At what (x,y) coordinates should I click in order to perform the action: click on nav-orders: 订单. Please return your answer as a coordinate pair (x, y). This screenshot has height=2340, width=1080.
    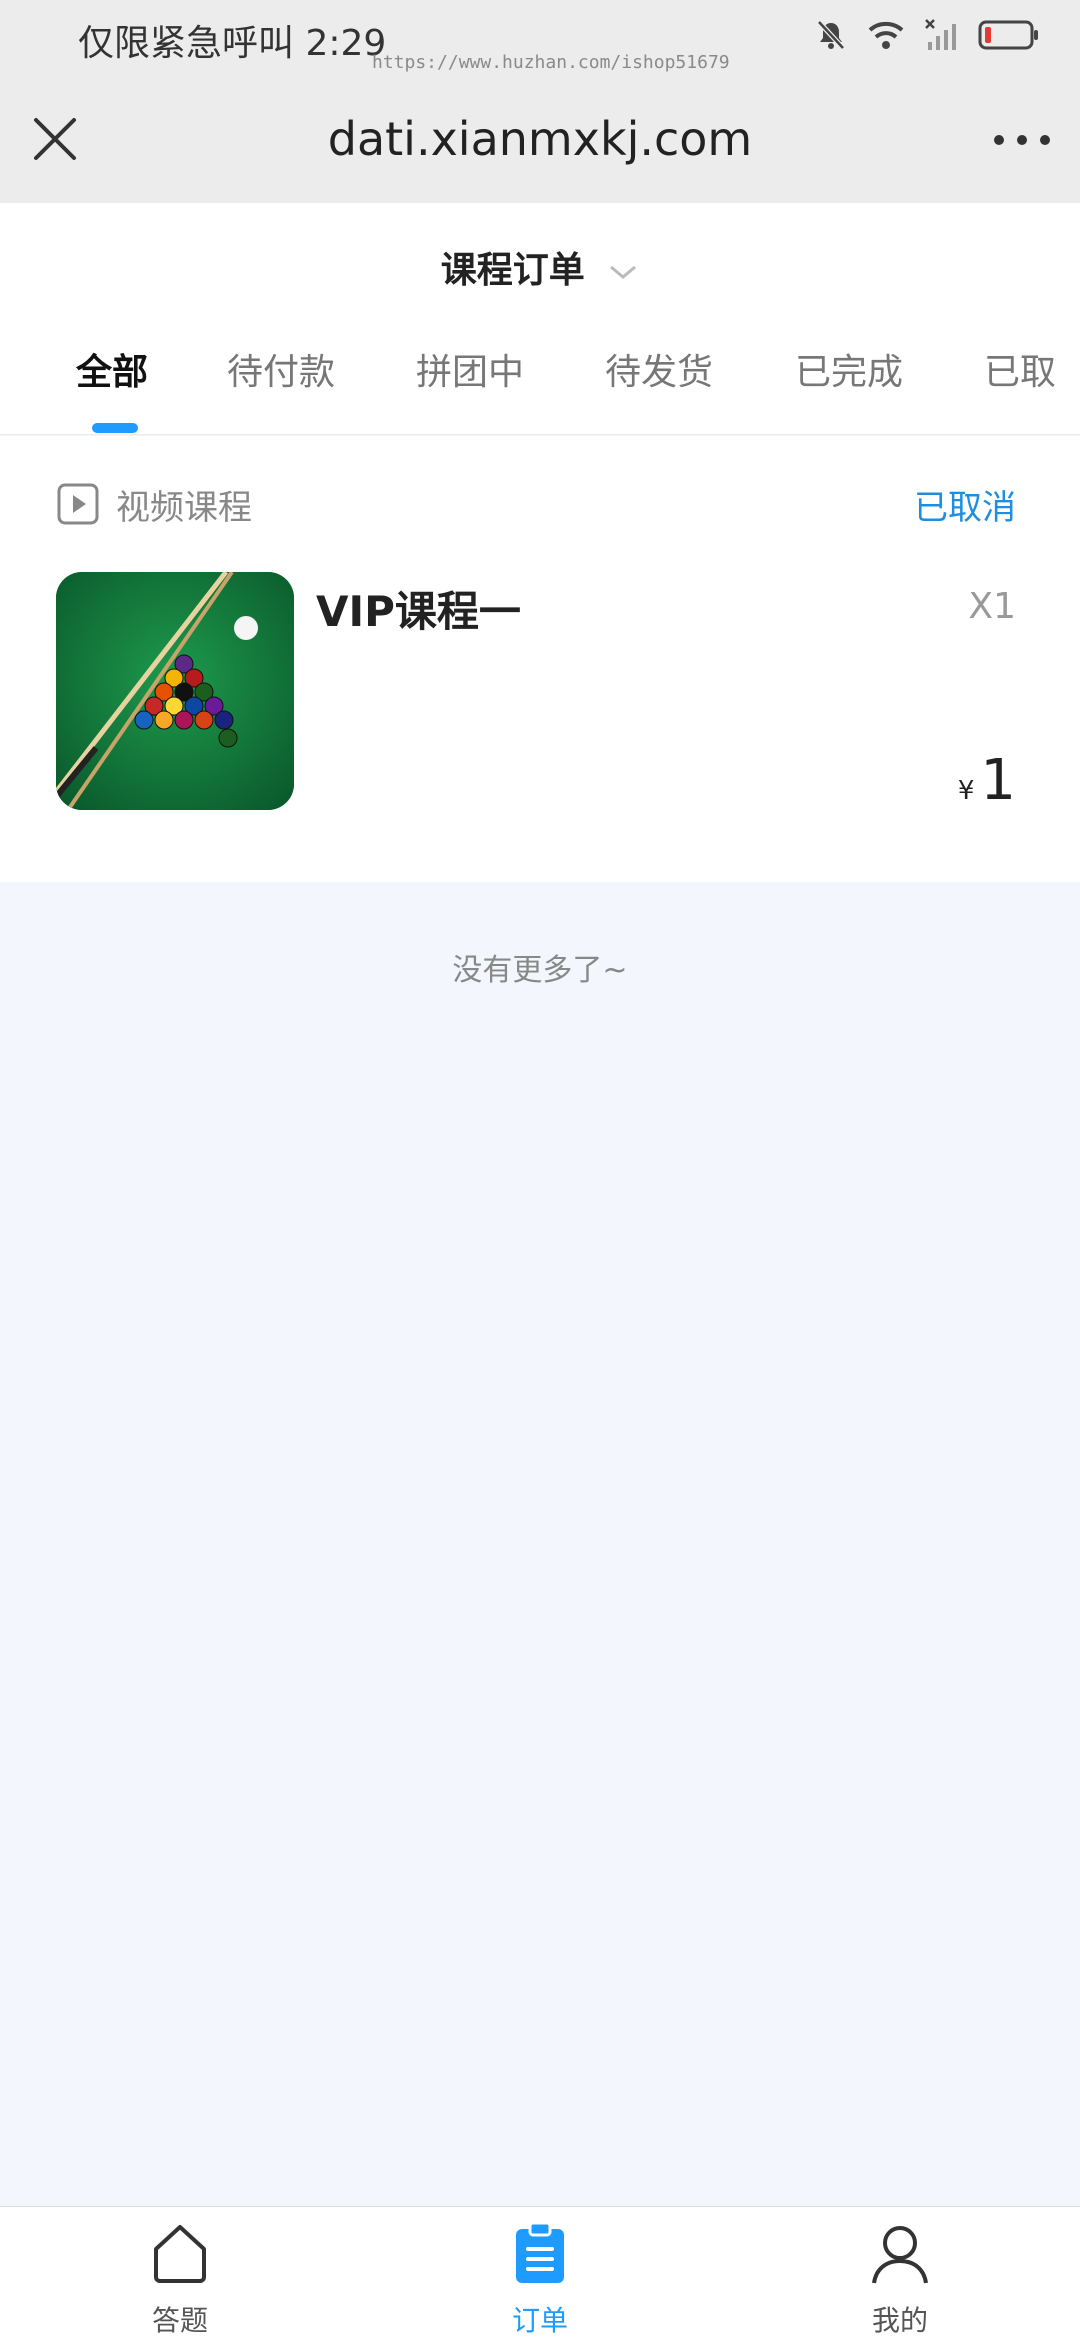
    Looking at the image, I should click on (540, 2273).